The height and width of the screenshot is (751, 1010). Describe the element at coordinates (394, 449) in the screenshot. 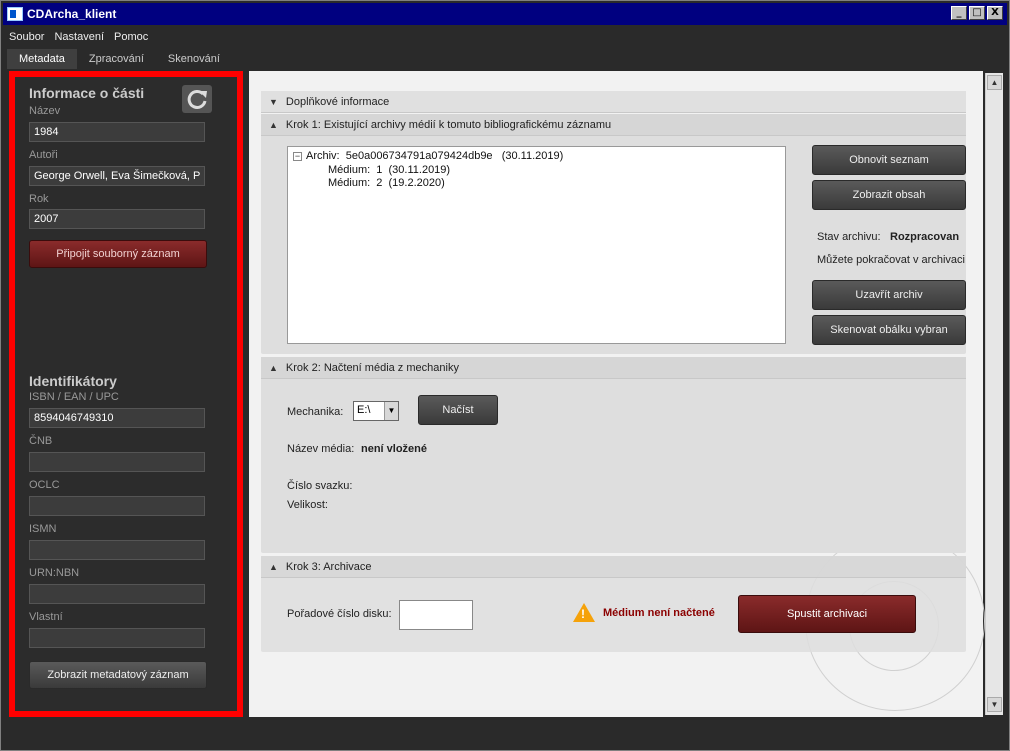

I see `media-name-value: není vložené` at that location.